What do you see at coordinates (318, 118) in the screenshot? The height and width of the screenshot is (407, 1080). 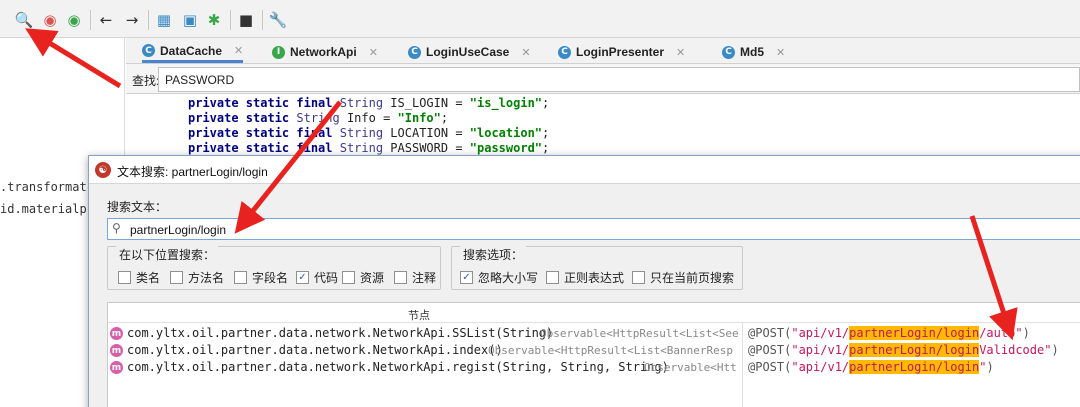 I see `code-line: private static String Info = "Info";` at bounding box center [318, 118].